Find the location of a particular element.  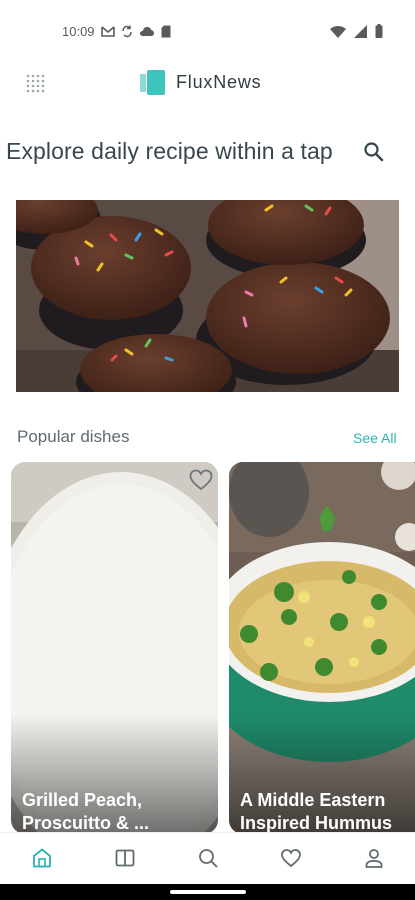

section-title-popular: Popular dishes is located at coordinates (73, 436).